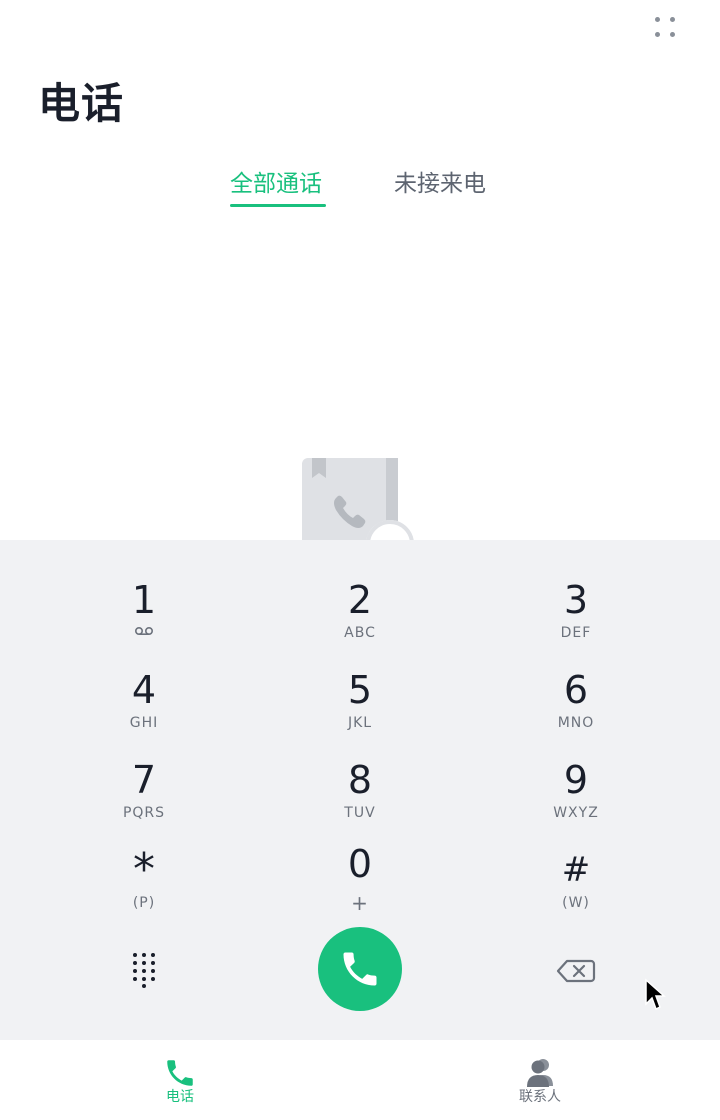 Image resolution: width=720 pixels, height=1120 pixels. Describe the element at coordinates (360, 813) in the screenshot. I see `key-letters: TUV` at that location.